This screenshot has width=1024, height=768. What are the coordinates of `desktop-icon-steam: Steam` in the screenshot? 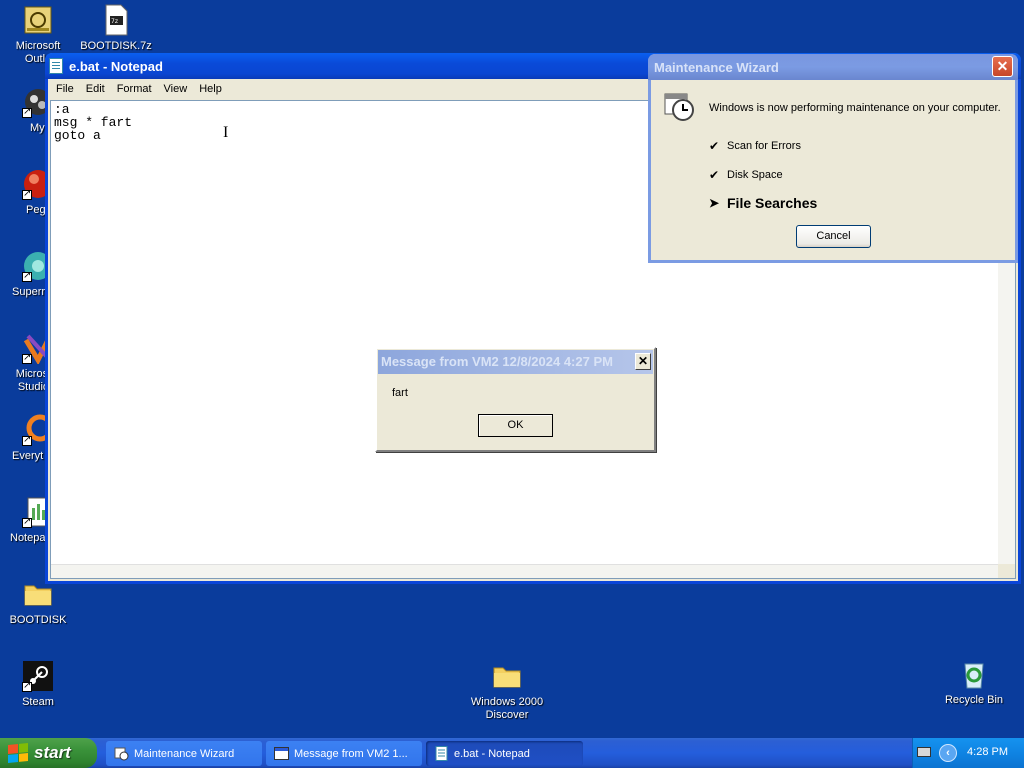 It's located at (38, 684).